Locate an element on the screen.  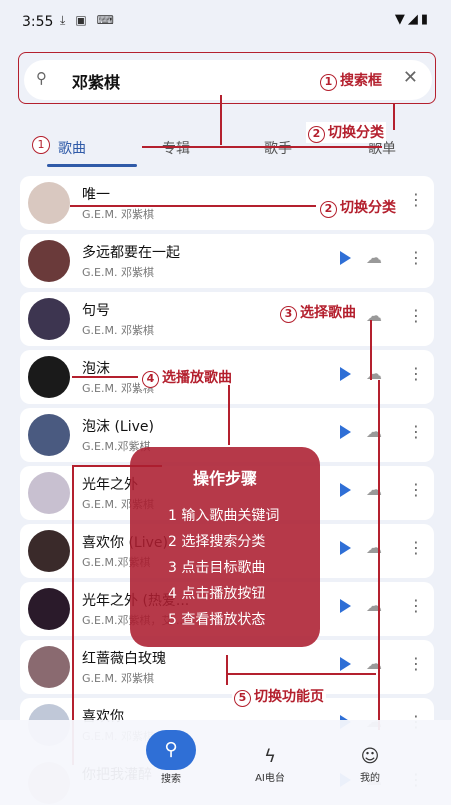
song-row: 多远都要在一起 G.E.M. 邓紫棋 ☁ ⋮ is located at coordinates (227, 261).